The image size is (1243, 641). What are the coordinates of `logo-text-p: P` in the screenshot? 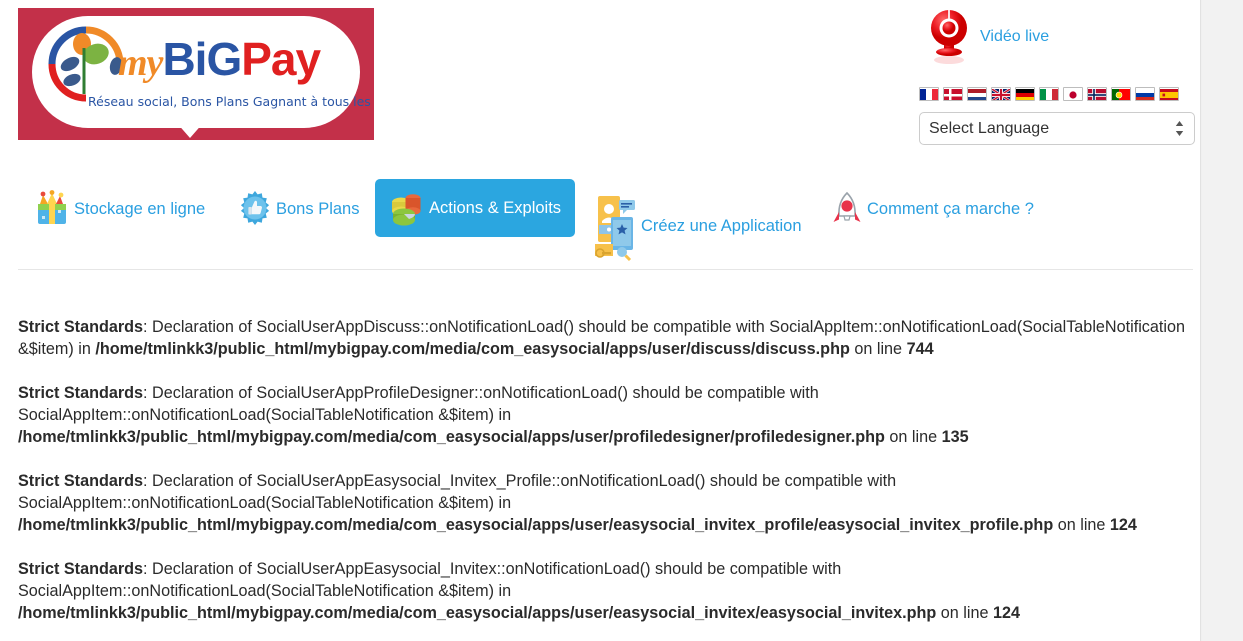 It's located at (256, 59).